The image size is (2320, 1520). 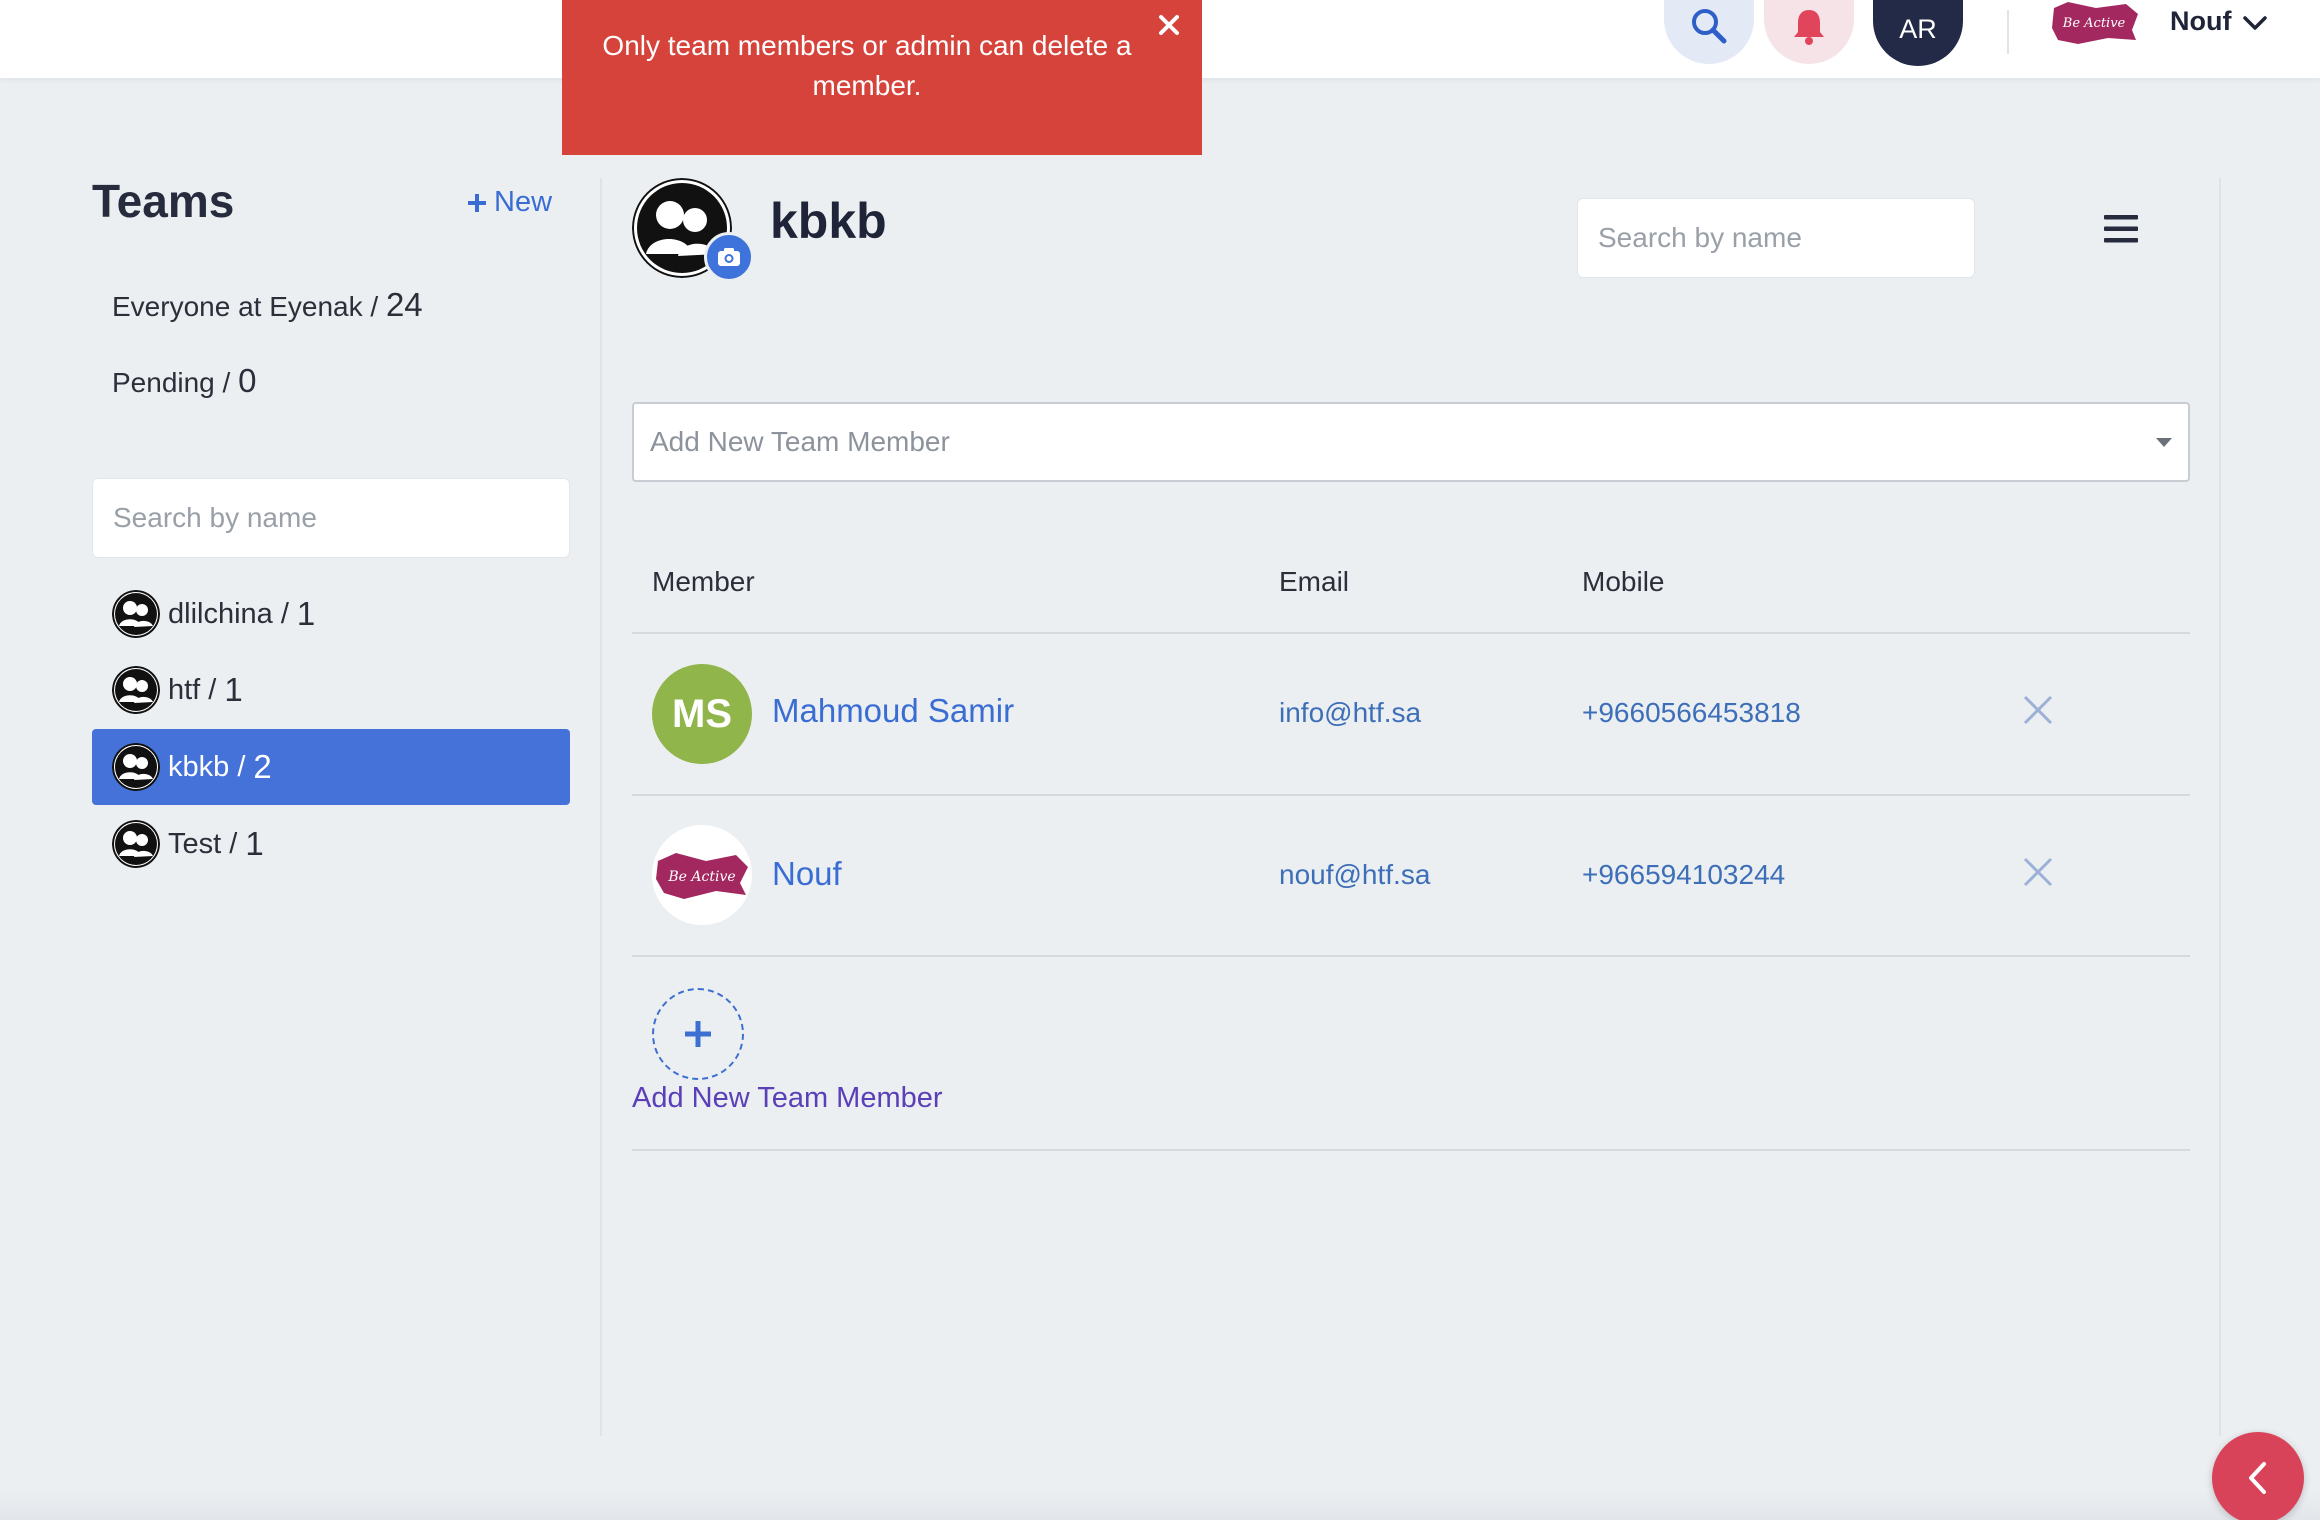 I want to click on team-item-kbkb: kbkb / 2, so click(x=331, y=767).